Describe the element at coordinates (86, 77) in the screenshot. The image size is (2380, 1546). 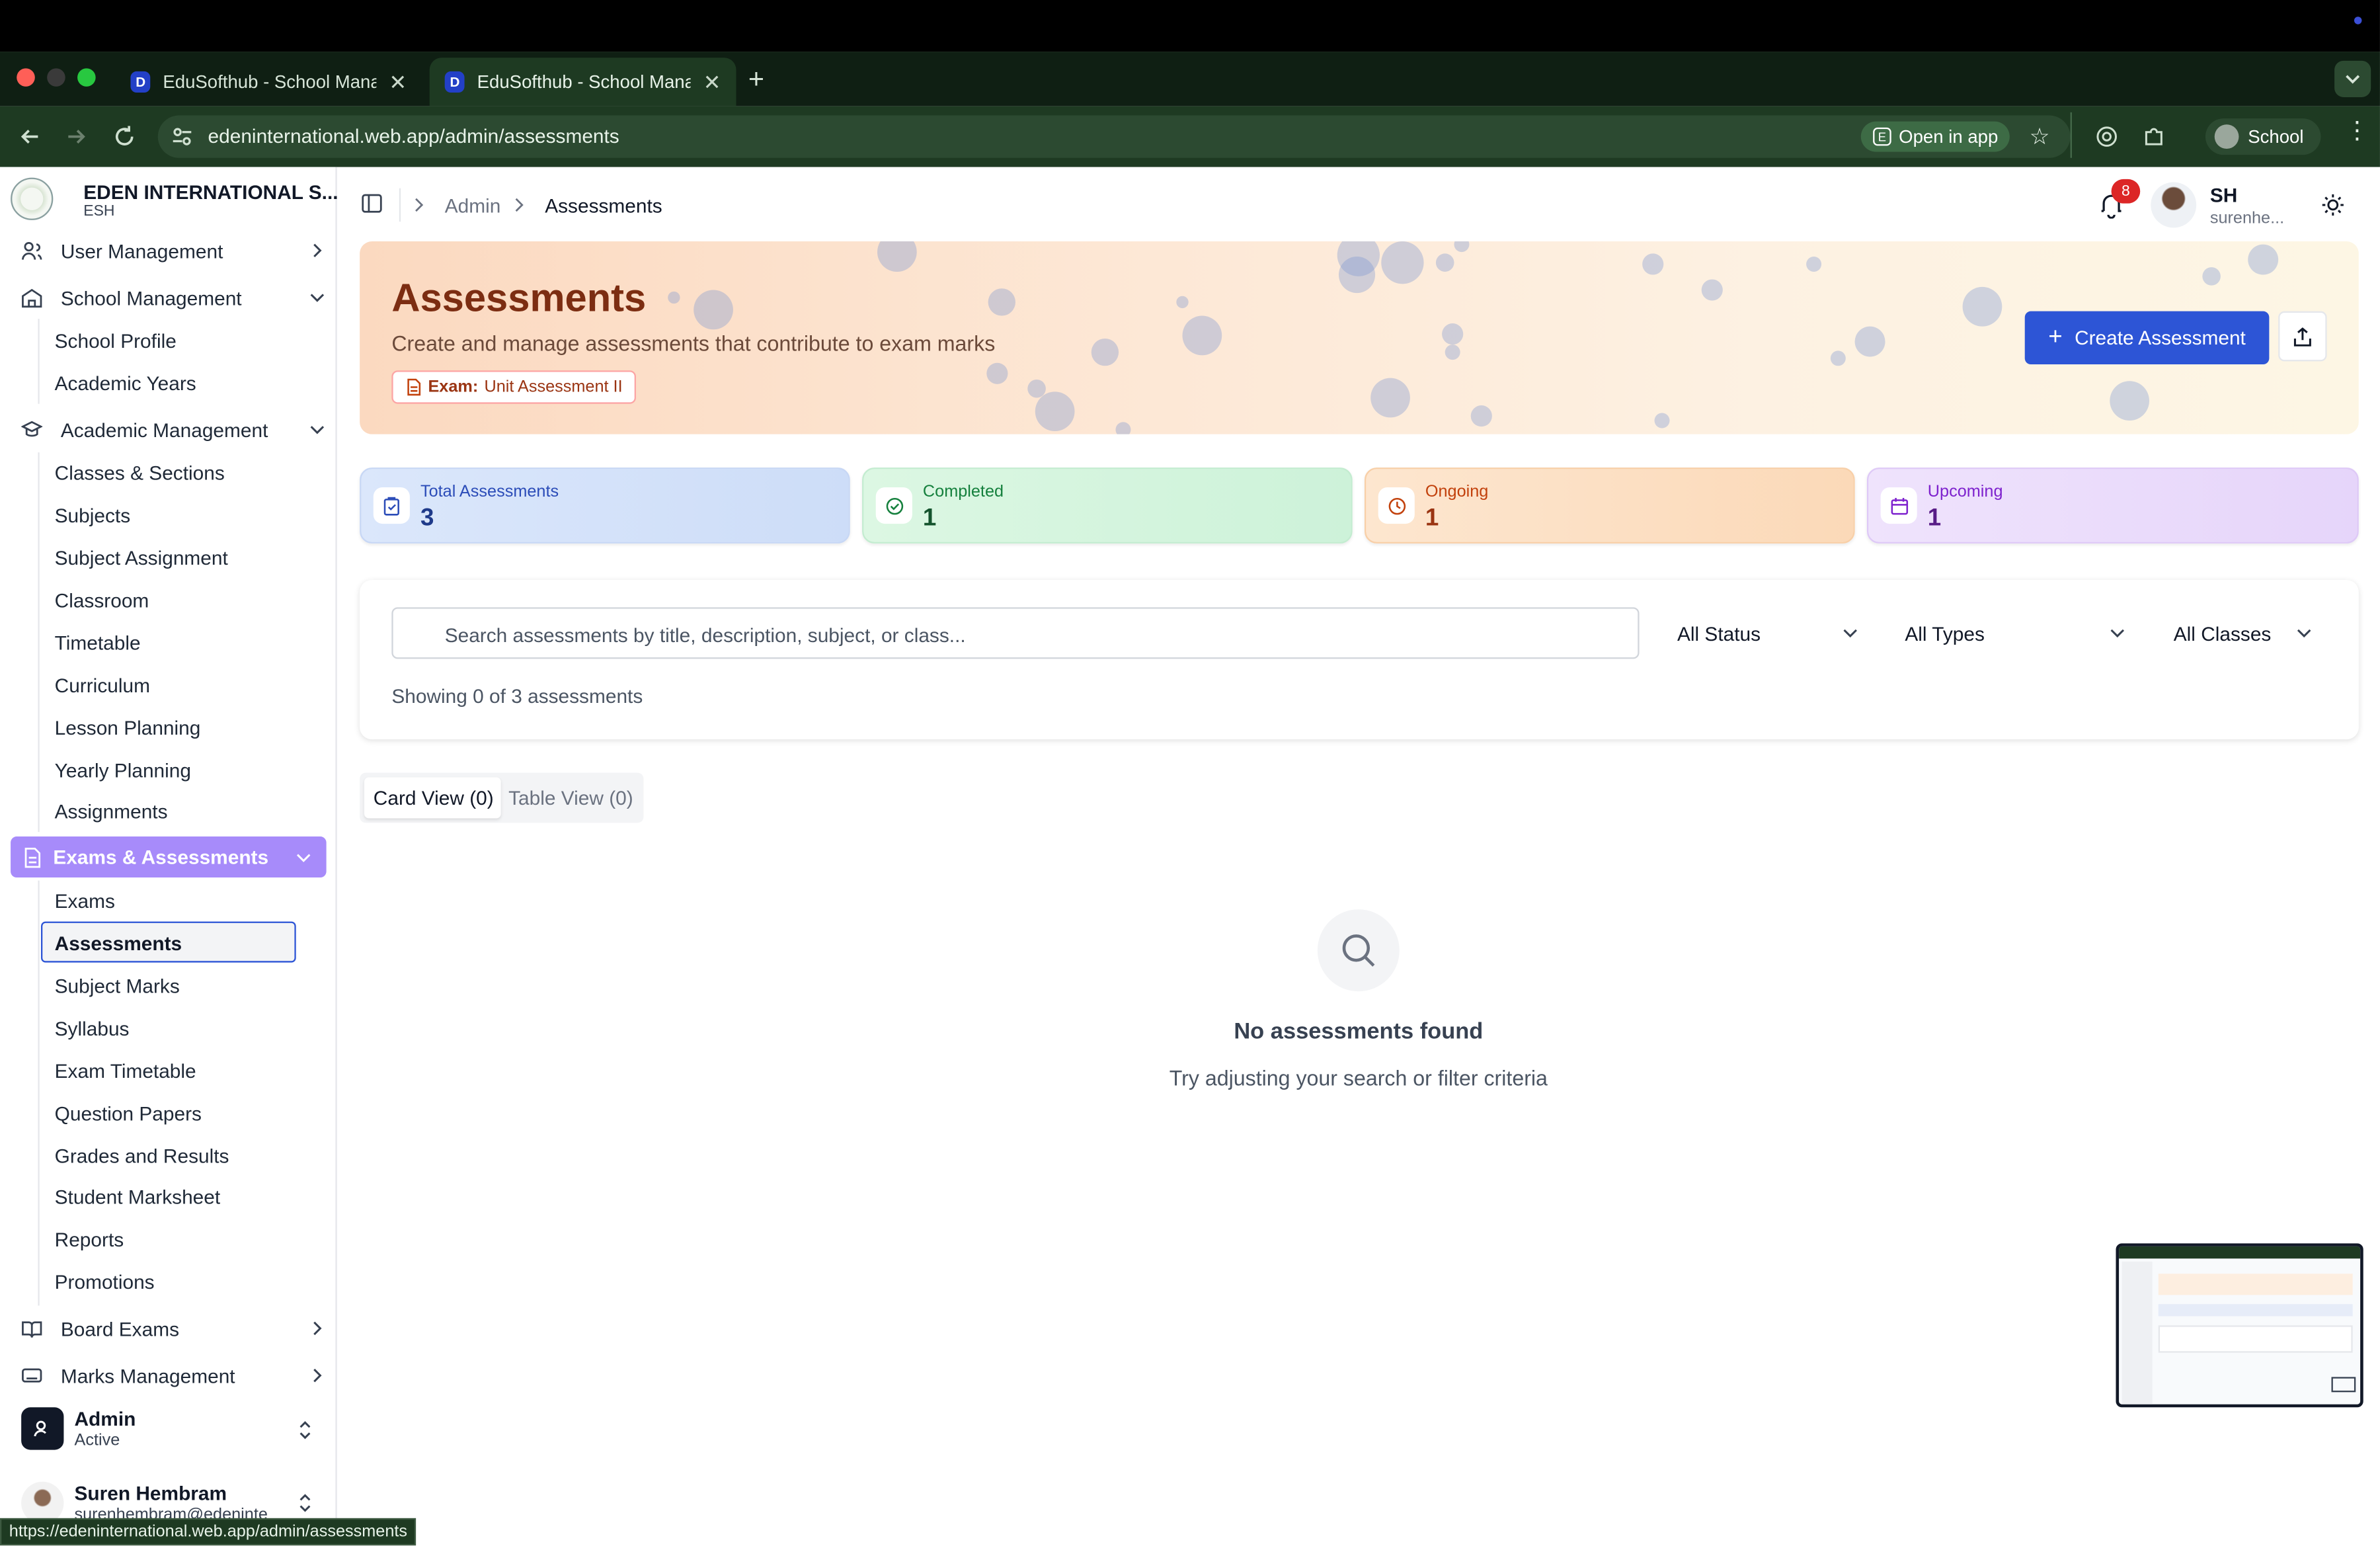
I see `window-zoom-icon` at that location.